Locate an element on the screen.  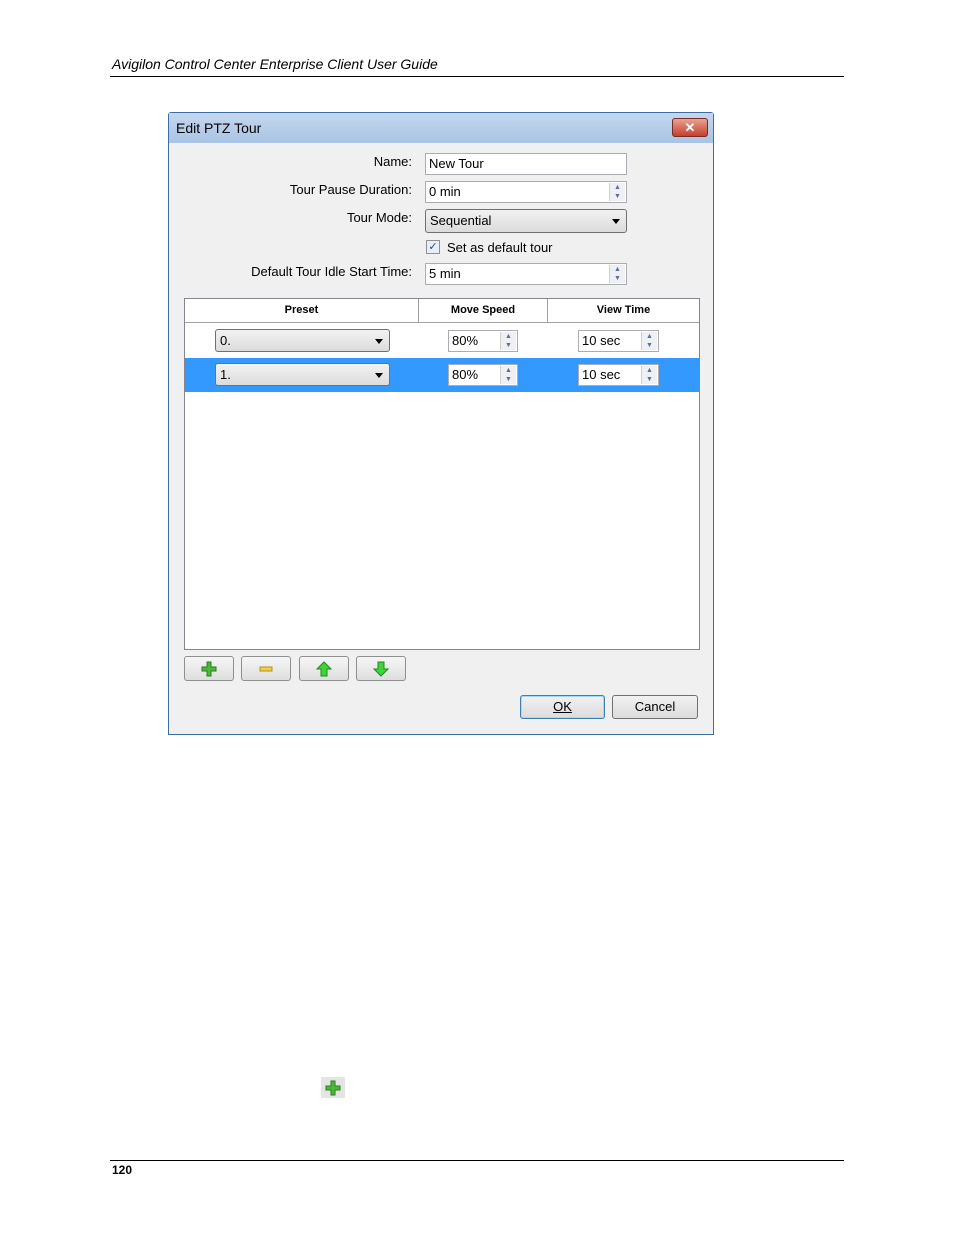
move-down-button is located at coordinates (381, 668).